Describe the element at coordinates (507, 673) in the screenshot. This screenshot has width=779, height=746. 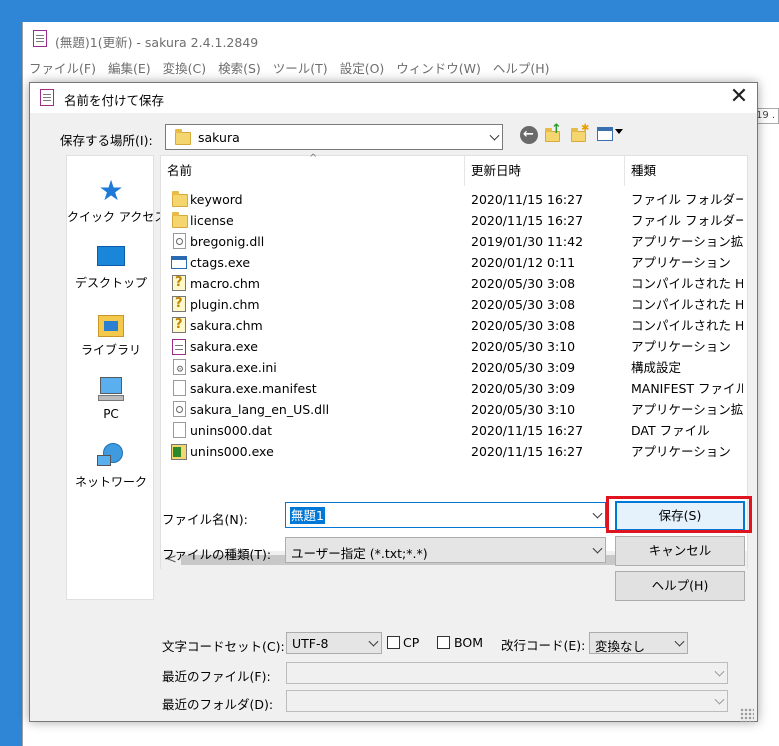
I see `recent-file-select` at that location.